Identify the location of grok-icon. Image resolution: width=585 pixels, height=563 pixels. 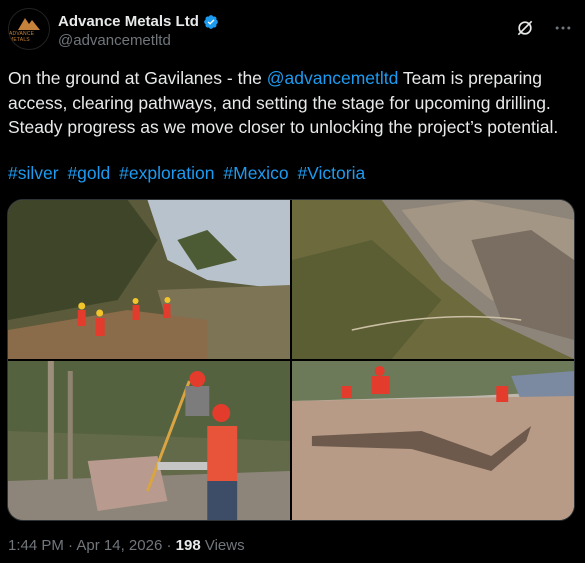
(525, 28).